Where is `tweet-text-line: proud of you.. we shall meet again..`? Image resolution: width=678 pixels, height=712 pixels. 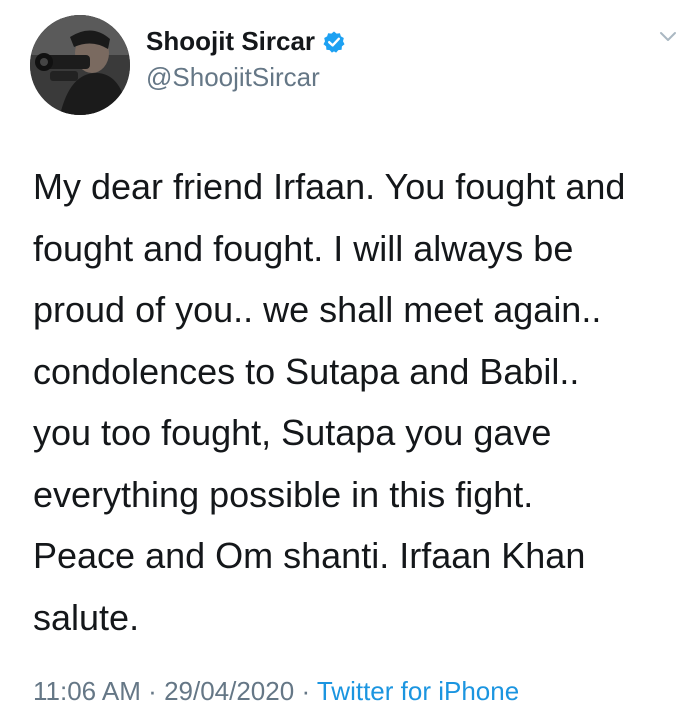
tweet-text-line: proud of you.. we shall meet again.. is located at coordinates (317, 309).